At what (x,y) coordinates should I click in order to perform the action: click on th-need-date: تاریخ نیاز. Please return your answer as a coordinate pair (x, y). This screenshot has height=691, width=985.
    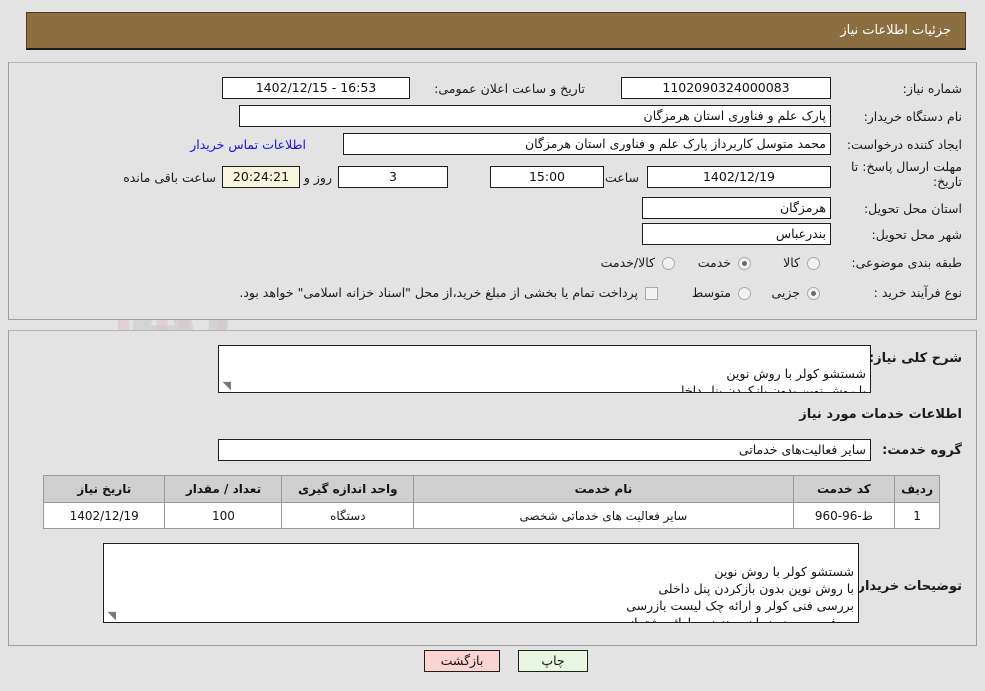
    Looking at the image, I should click on (104, 489).